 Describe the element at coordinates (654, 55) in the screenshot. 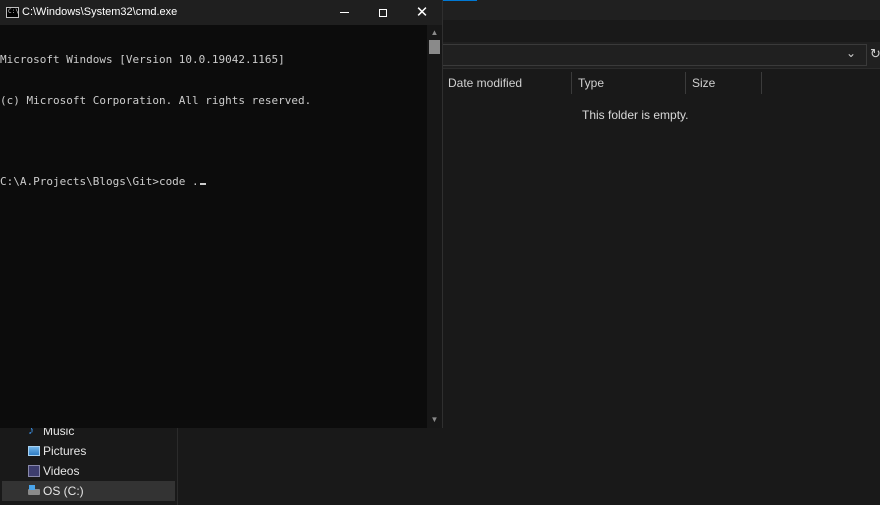

I see `address-input` at that location.